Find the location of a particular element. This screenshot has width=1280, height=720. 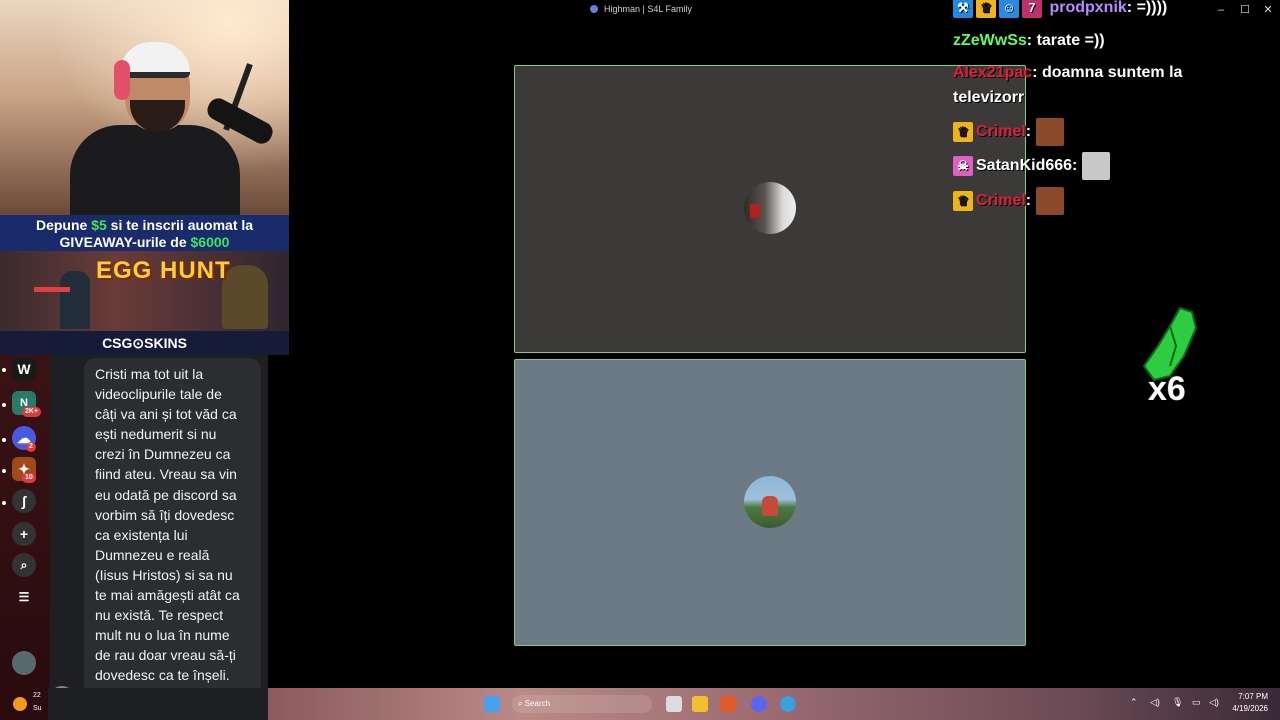

chevron-up-icon: ⌃ is located at coordinates (1134, 702).